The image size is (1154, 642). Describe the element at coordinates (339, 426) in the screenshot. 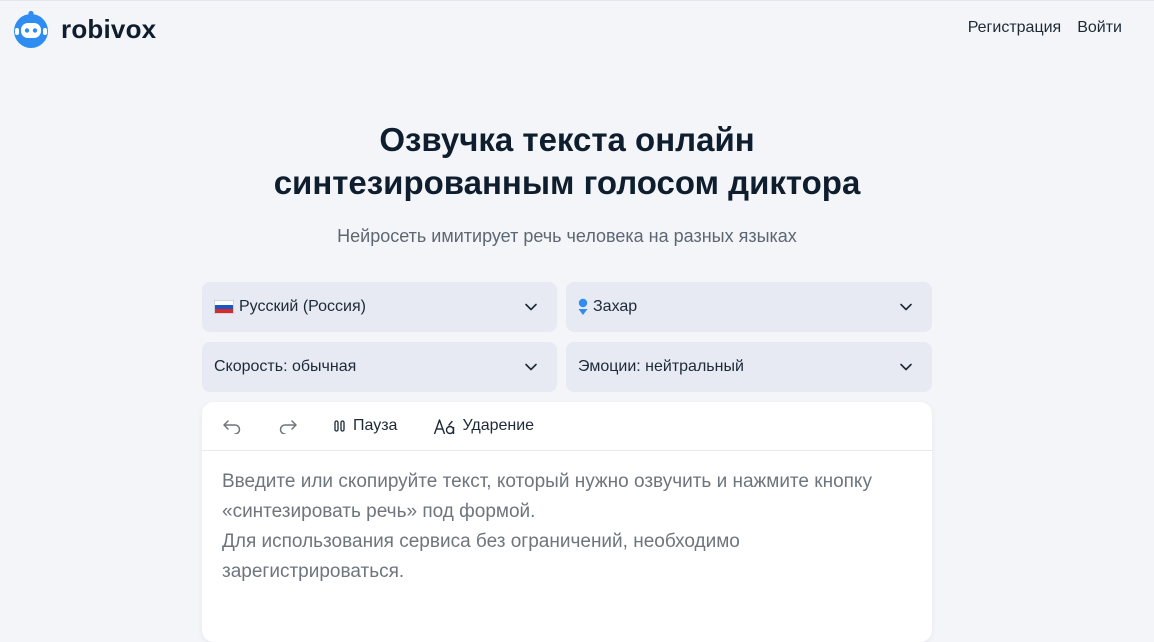

I see `pause-icon` at that location.